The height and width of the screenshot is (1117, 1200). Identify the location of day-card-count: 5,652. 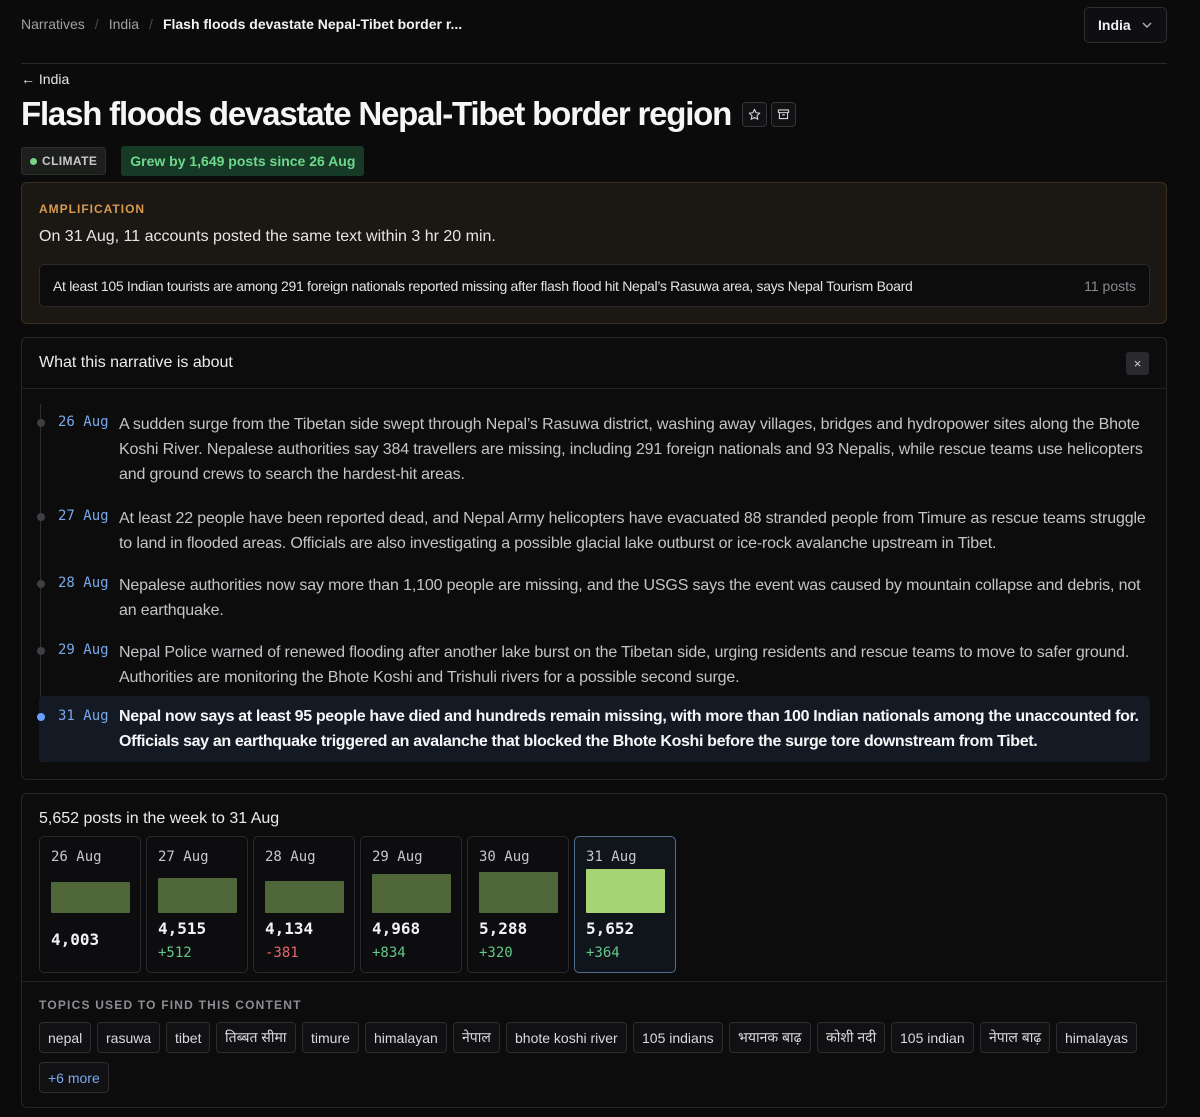
(610, 928).